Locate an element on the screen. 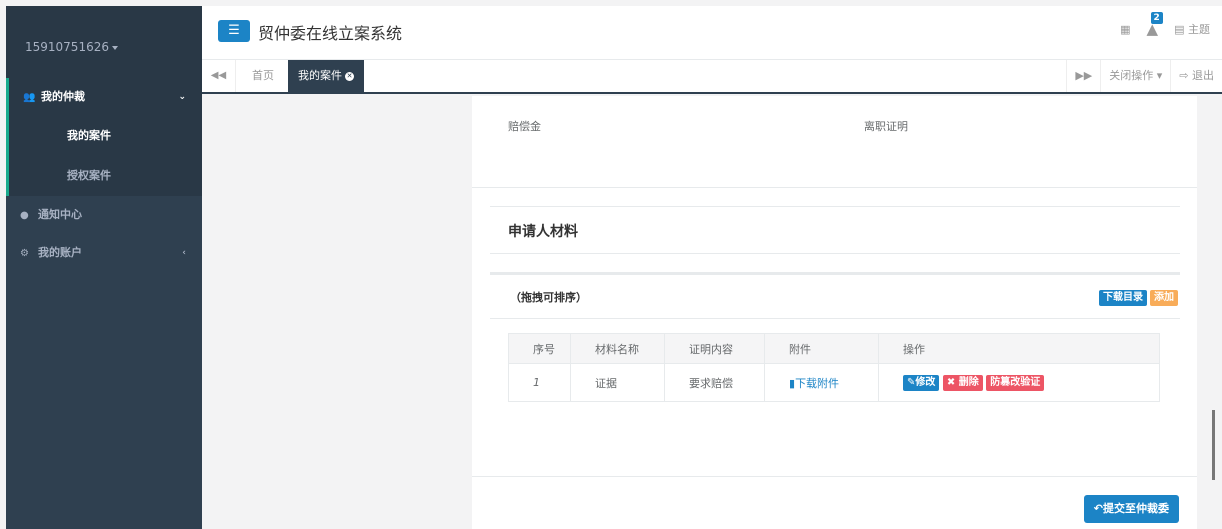 The image size is (1222, 529). caret-down-icon is located at coordinates (114, 47).